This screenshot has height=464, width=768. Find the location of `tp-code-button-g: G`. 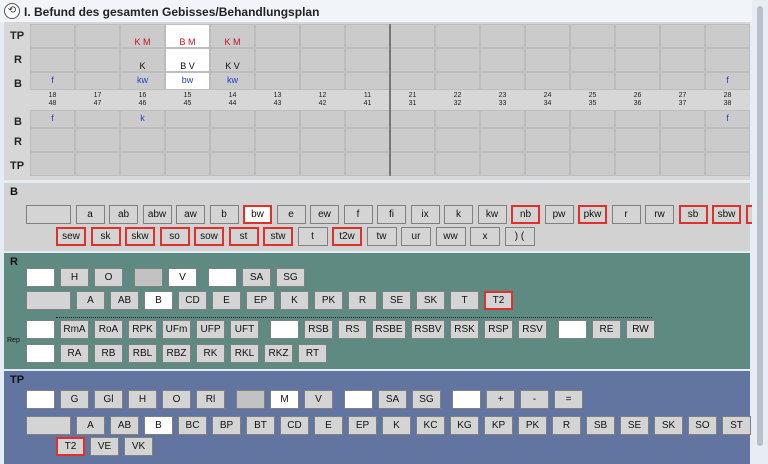

tp-code-button-g: G is located at coordinates (74, 399).